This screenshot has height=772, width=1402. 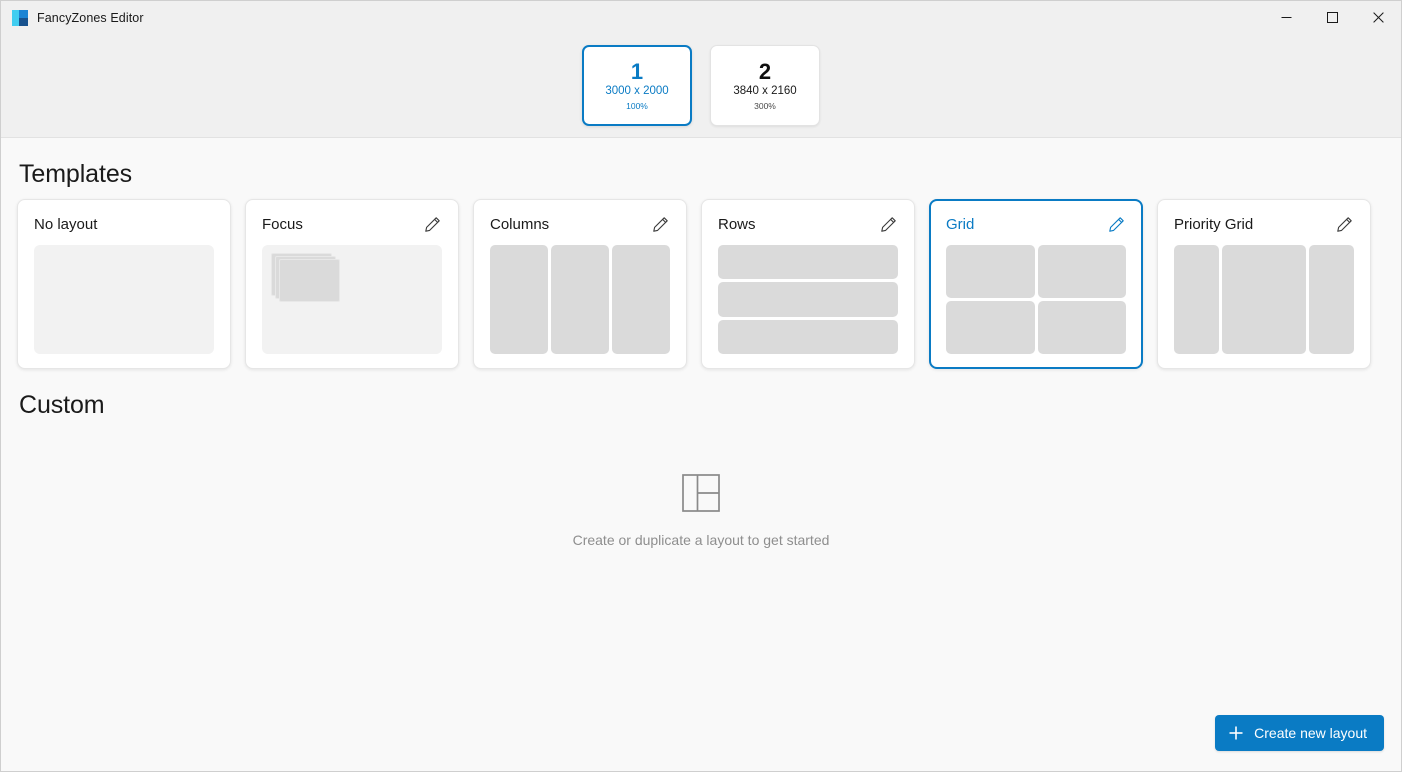 What do you see at coordinates (352, 224) in the screenshot?
I see `card-header: Focus` at bounding box center [352, 224].